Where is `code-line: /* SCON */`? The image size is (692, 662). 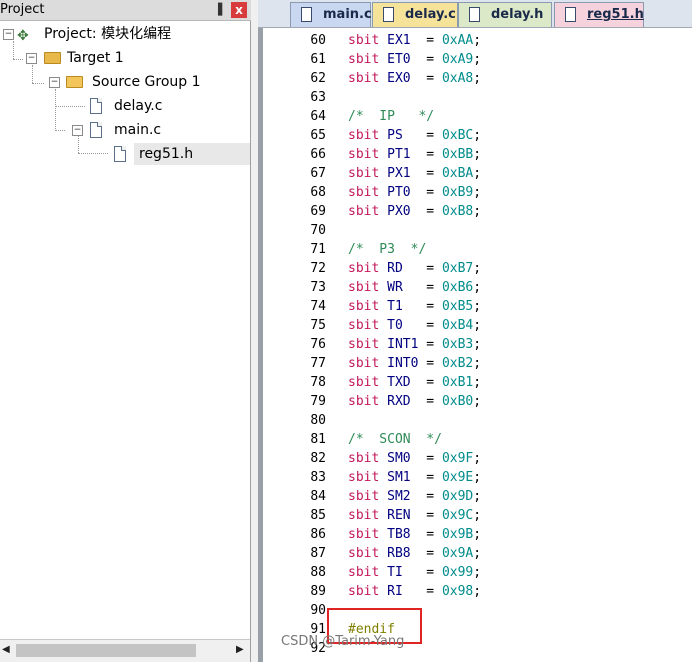
code-line: /* SCON */ is located at coordinates (395, 439).